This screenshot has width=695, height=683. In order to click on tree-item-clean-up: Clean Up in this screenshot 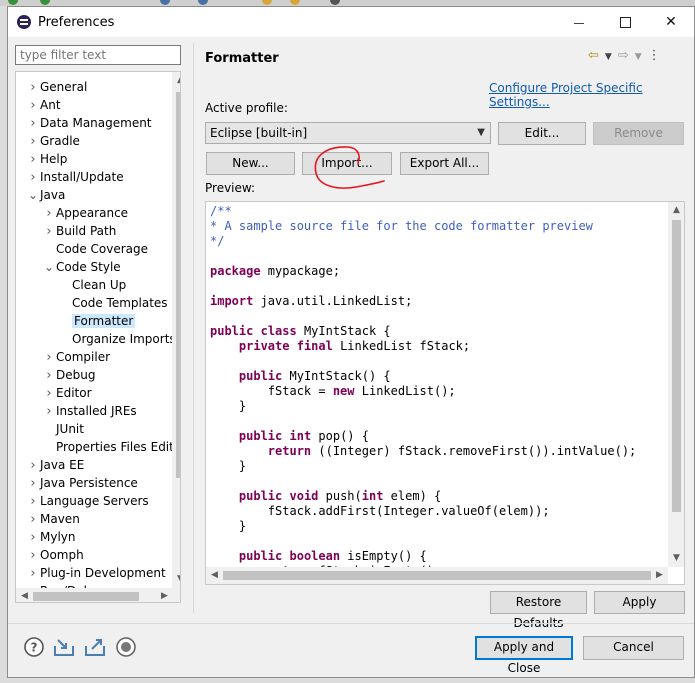, I will do `click(92, 285)`.